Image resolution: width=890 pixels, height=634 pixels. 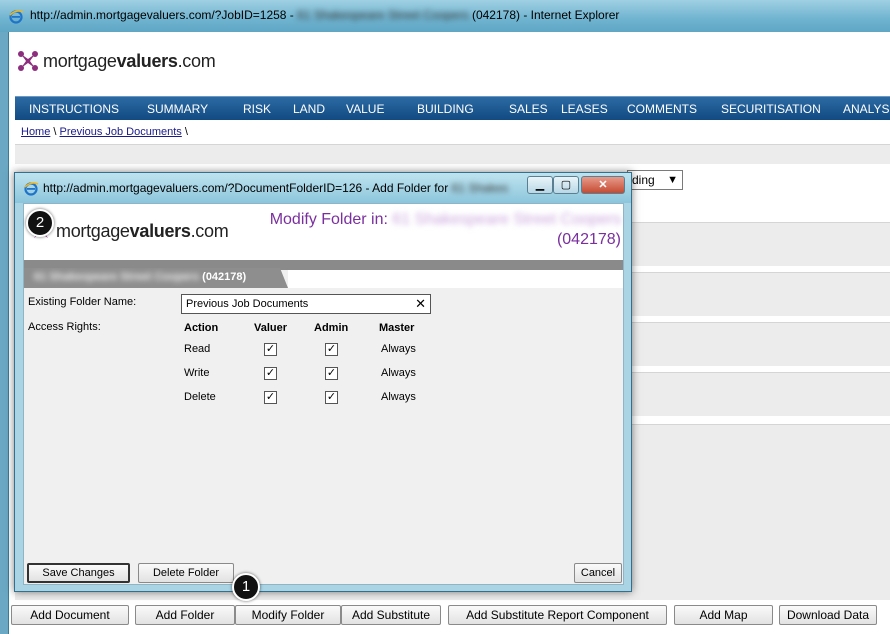 What do you see at coordinates (28, 61) in the screenshot?
I see `mortgagevaluers-logo-icon` at bounding box center [28, 61].